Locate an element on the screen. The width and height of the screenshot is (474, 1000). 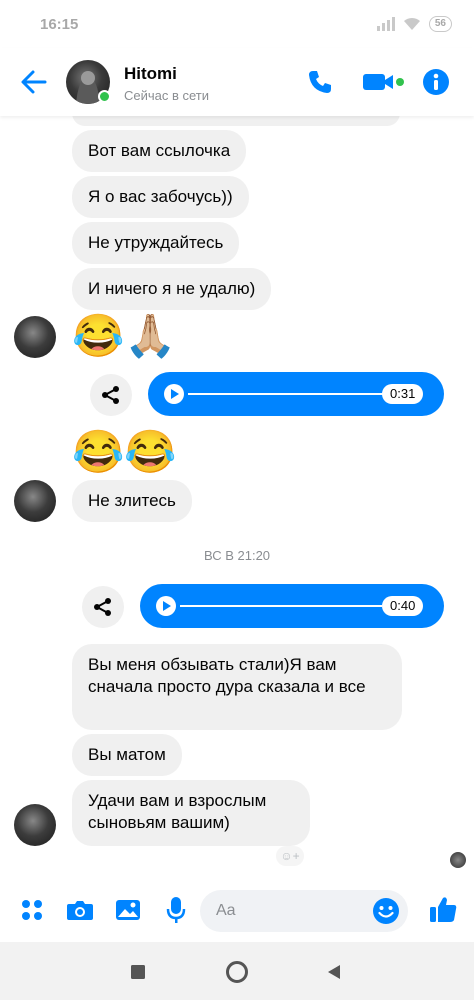
message-text: Не злитесь is located at coordinates (132, 500).